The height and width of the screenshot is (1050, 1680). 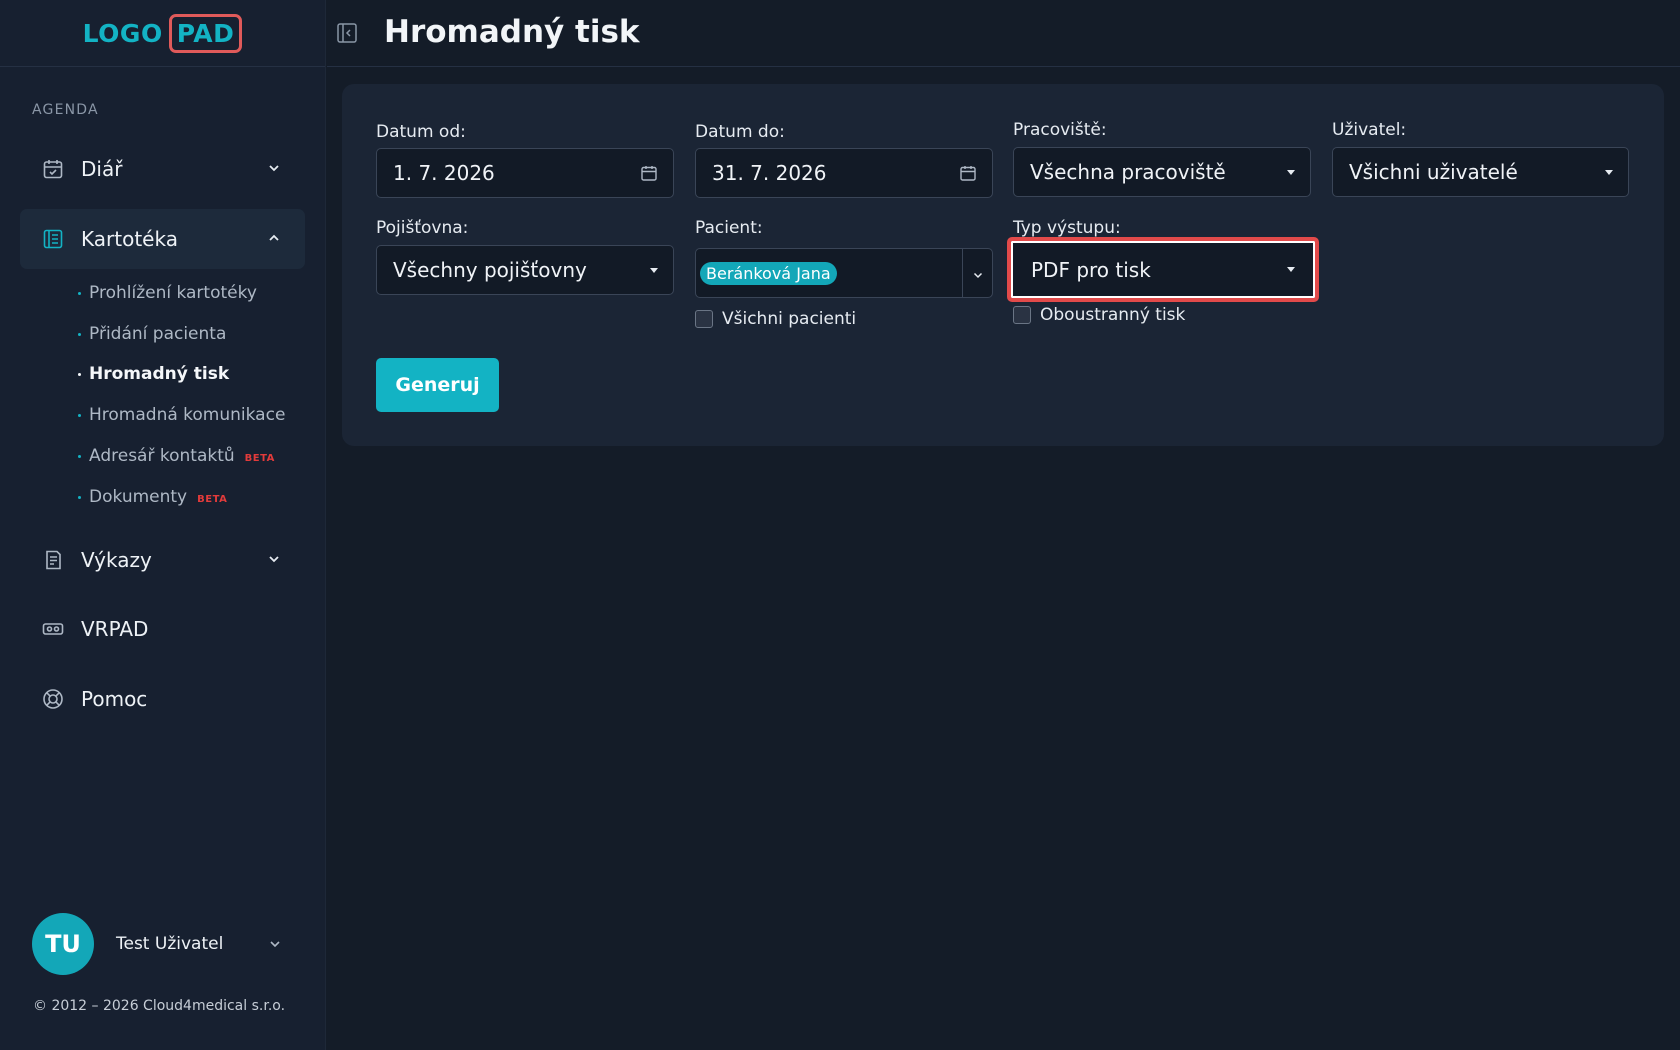 I want to click on user-name: Test Uživatel, so click(x=170, y=944).